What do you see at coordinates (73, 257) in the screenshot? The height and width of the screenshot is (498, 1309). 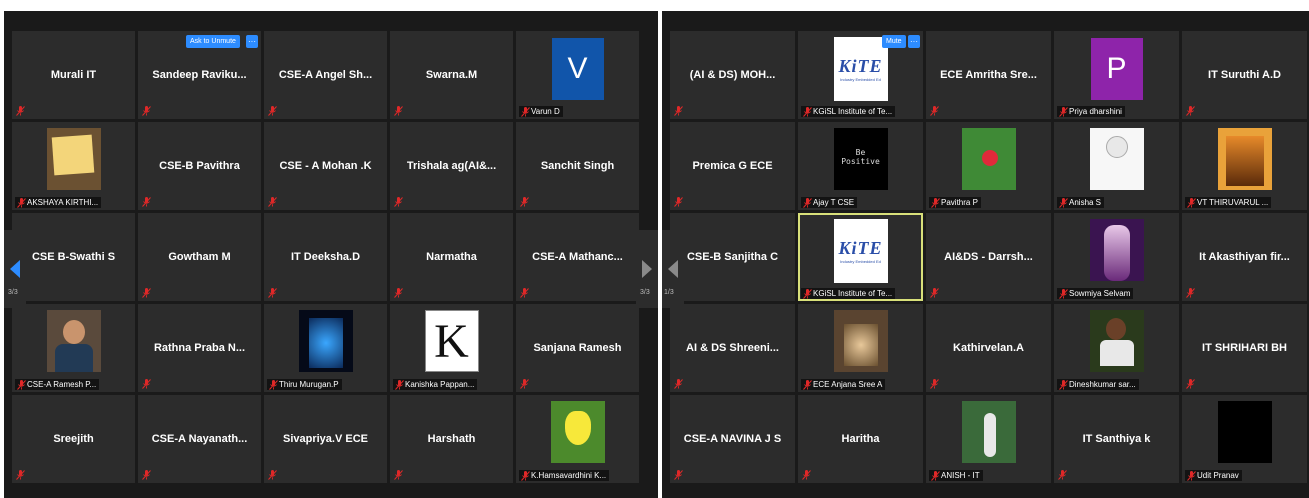 I see `participant-tile: CSE B-Swathi S` at bounding box center [73, 257].